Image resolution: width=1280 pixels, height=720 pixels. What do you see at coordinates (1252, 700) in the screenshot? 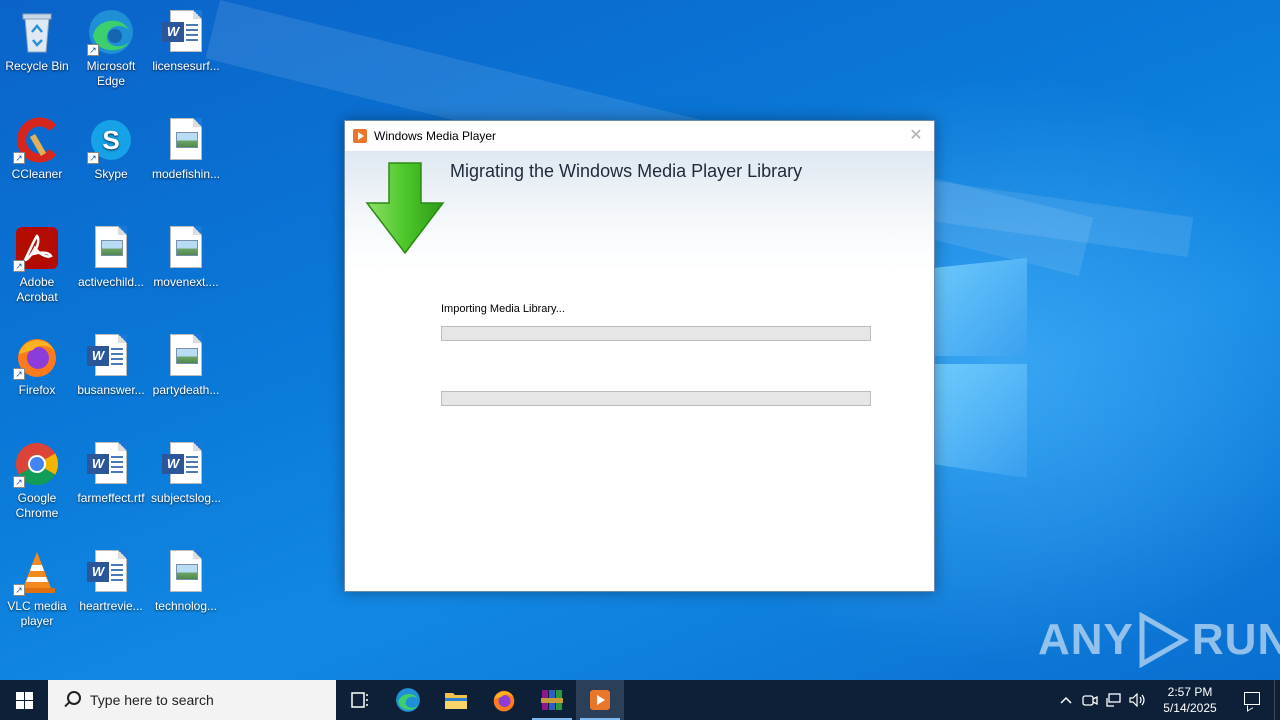
I see `notification-center-icon` at bounding box center [1252, 700].